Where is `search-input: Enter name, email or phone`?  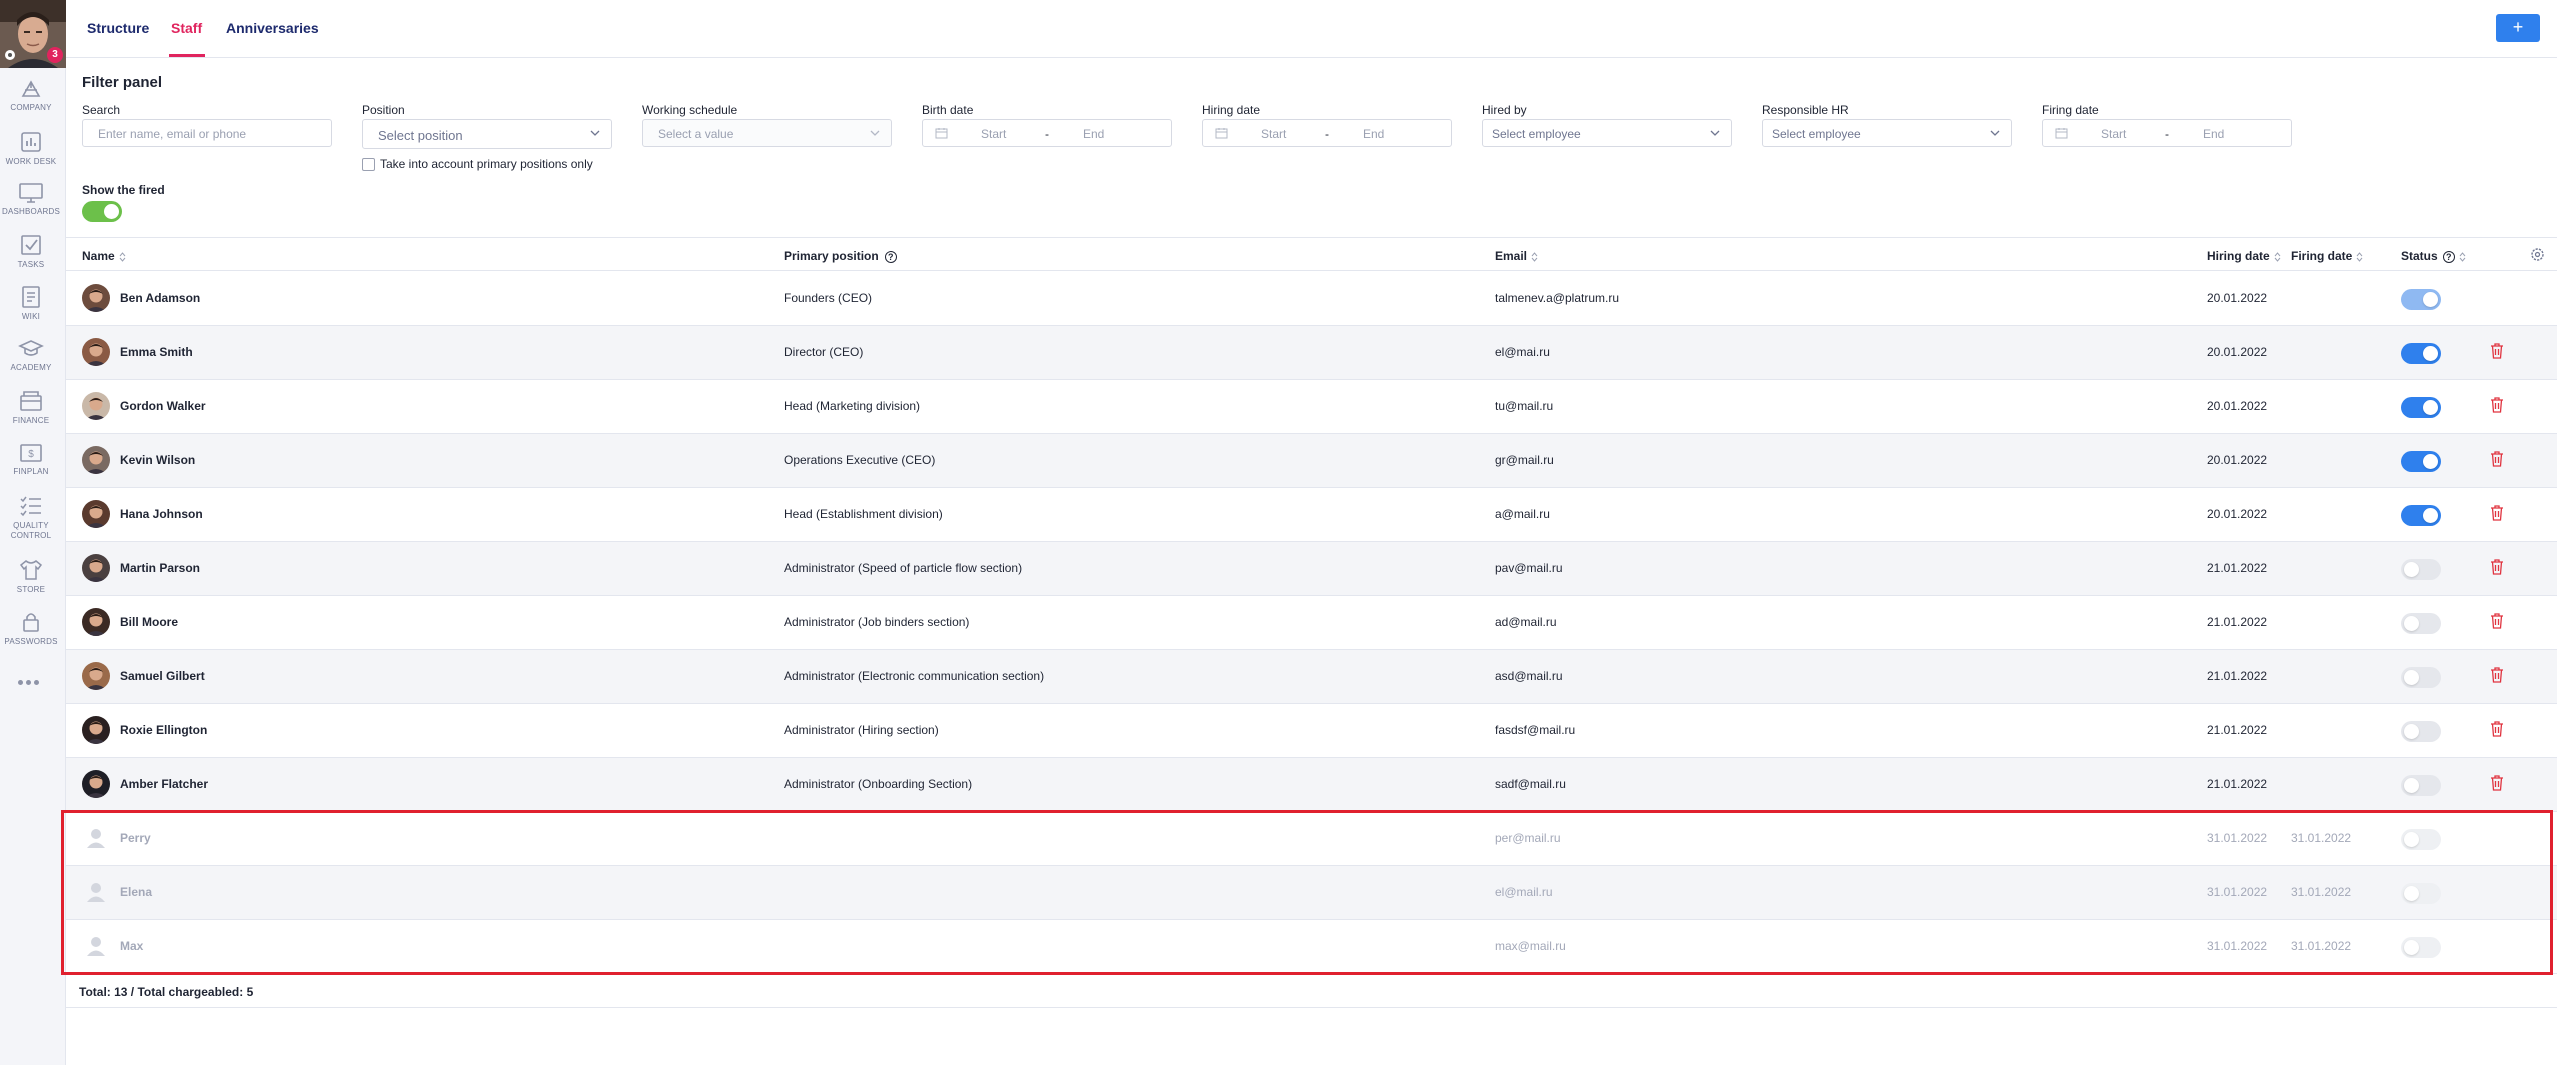
search-input: Enter name, email or phone is located at coordinates (207, 133).